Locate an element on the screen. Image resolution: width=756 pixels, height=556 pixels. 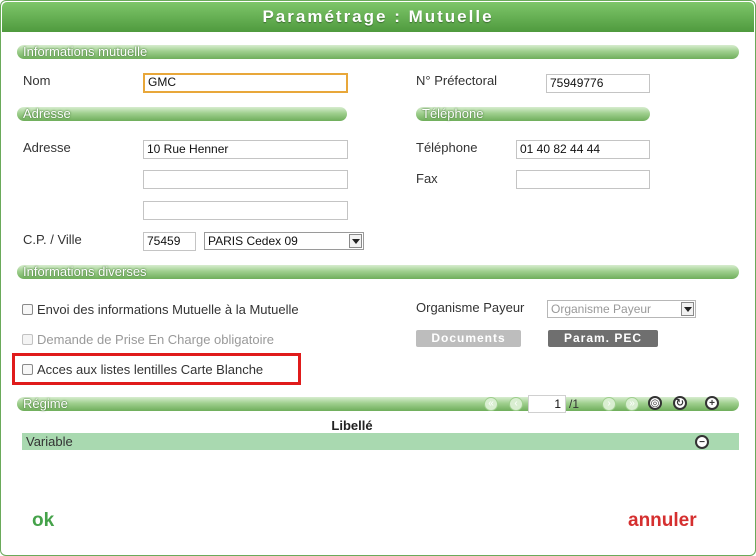
fax-input is located at coordinates (583, 179).